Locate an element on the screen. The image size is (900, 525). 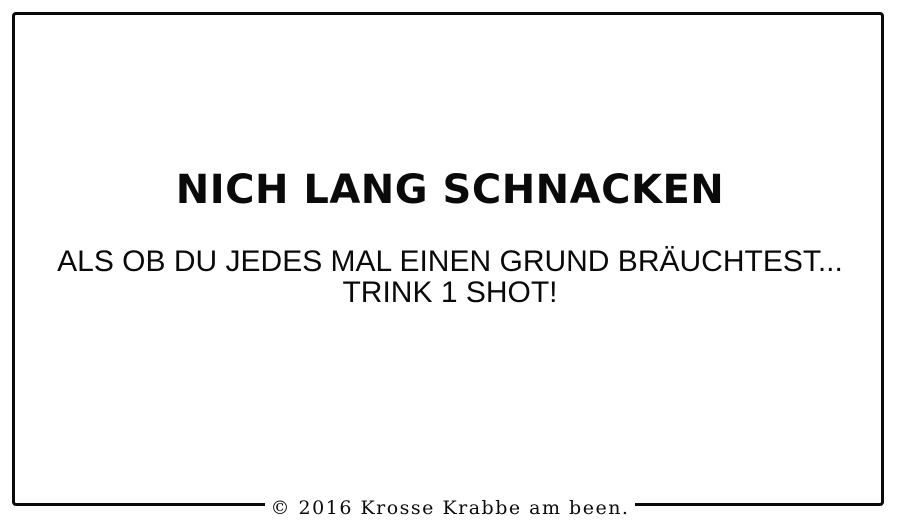
copyright-footer: © 2016 Krosse Krabbe am been. is located at coordinates (450, 509).